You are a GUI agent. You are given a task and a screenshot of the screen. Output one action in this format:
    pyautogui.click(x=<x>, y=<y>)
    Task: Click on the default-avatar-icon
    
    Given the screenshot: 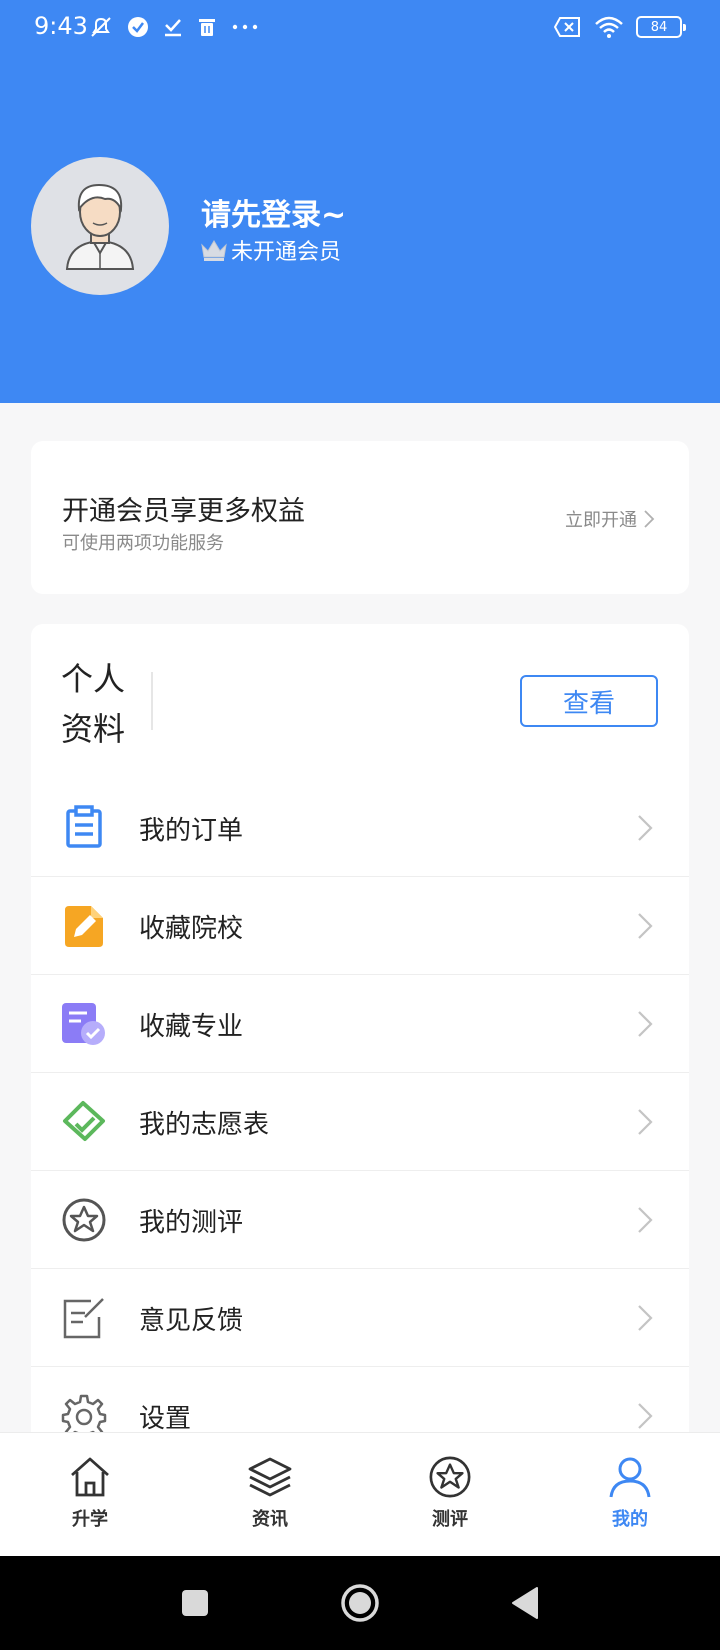 What is the action you would take?
    pyautogui.click(x=100, y=226)
    